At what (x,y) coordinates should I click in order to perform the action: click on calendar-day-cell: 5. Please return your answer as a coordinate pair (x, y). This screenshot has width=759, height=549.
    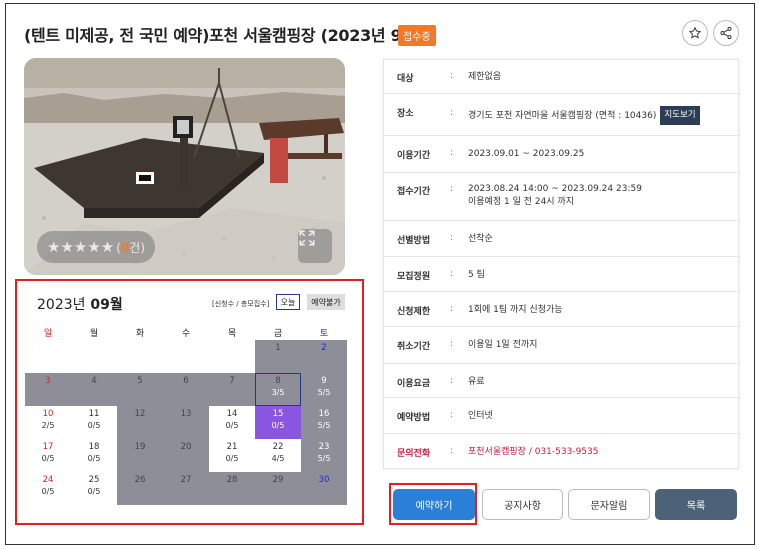
    Looking at the image, I should click on (140, 389).